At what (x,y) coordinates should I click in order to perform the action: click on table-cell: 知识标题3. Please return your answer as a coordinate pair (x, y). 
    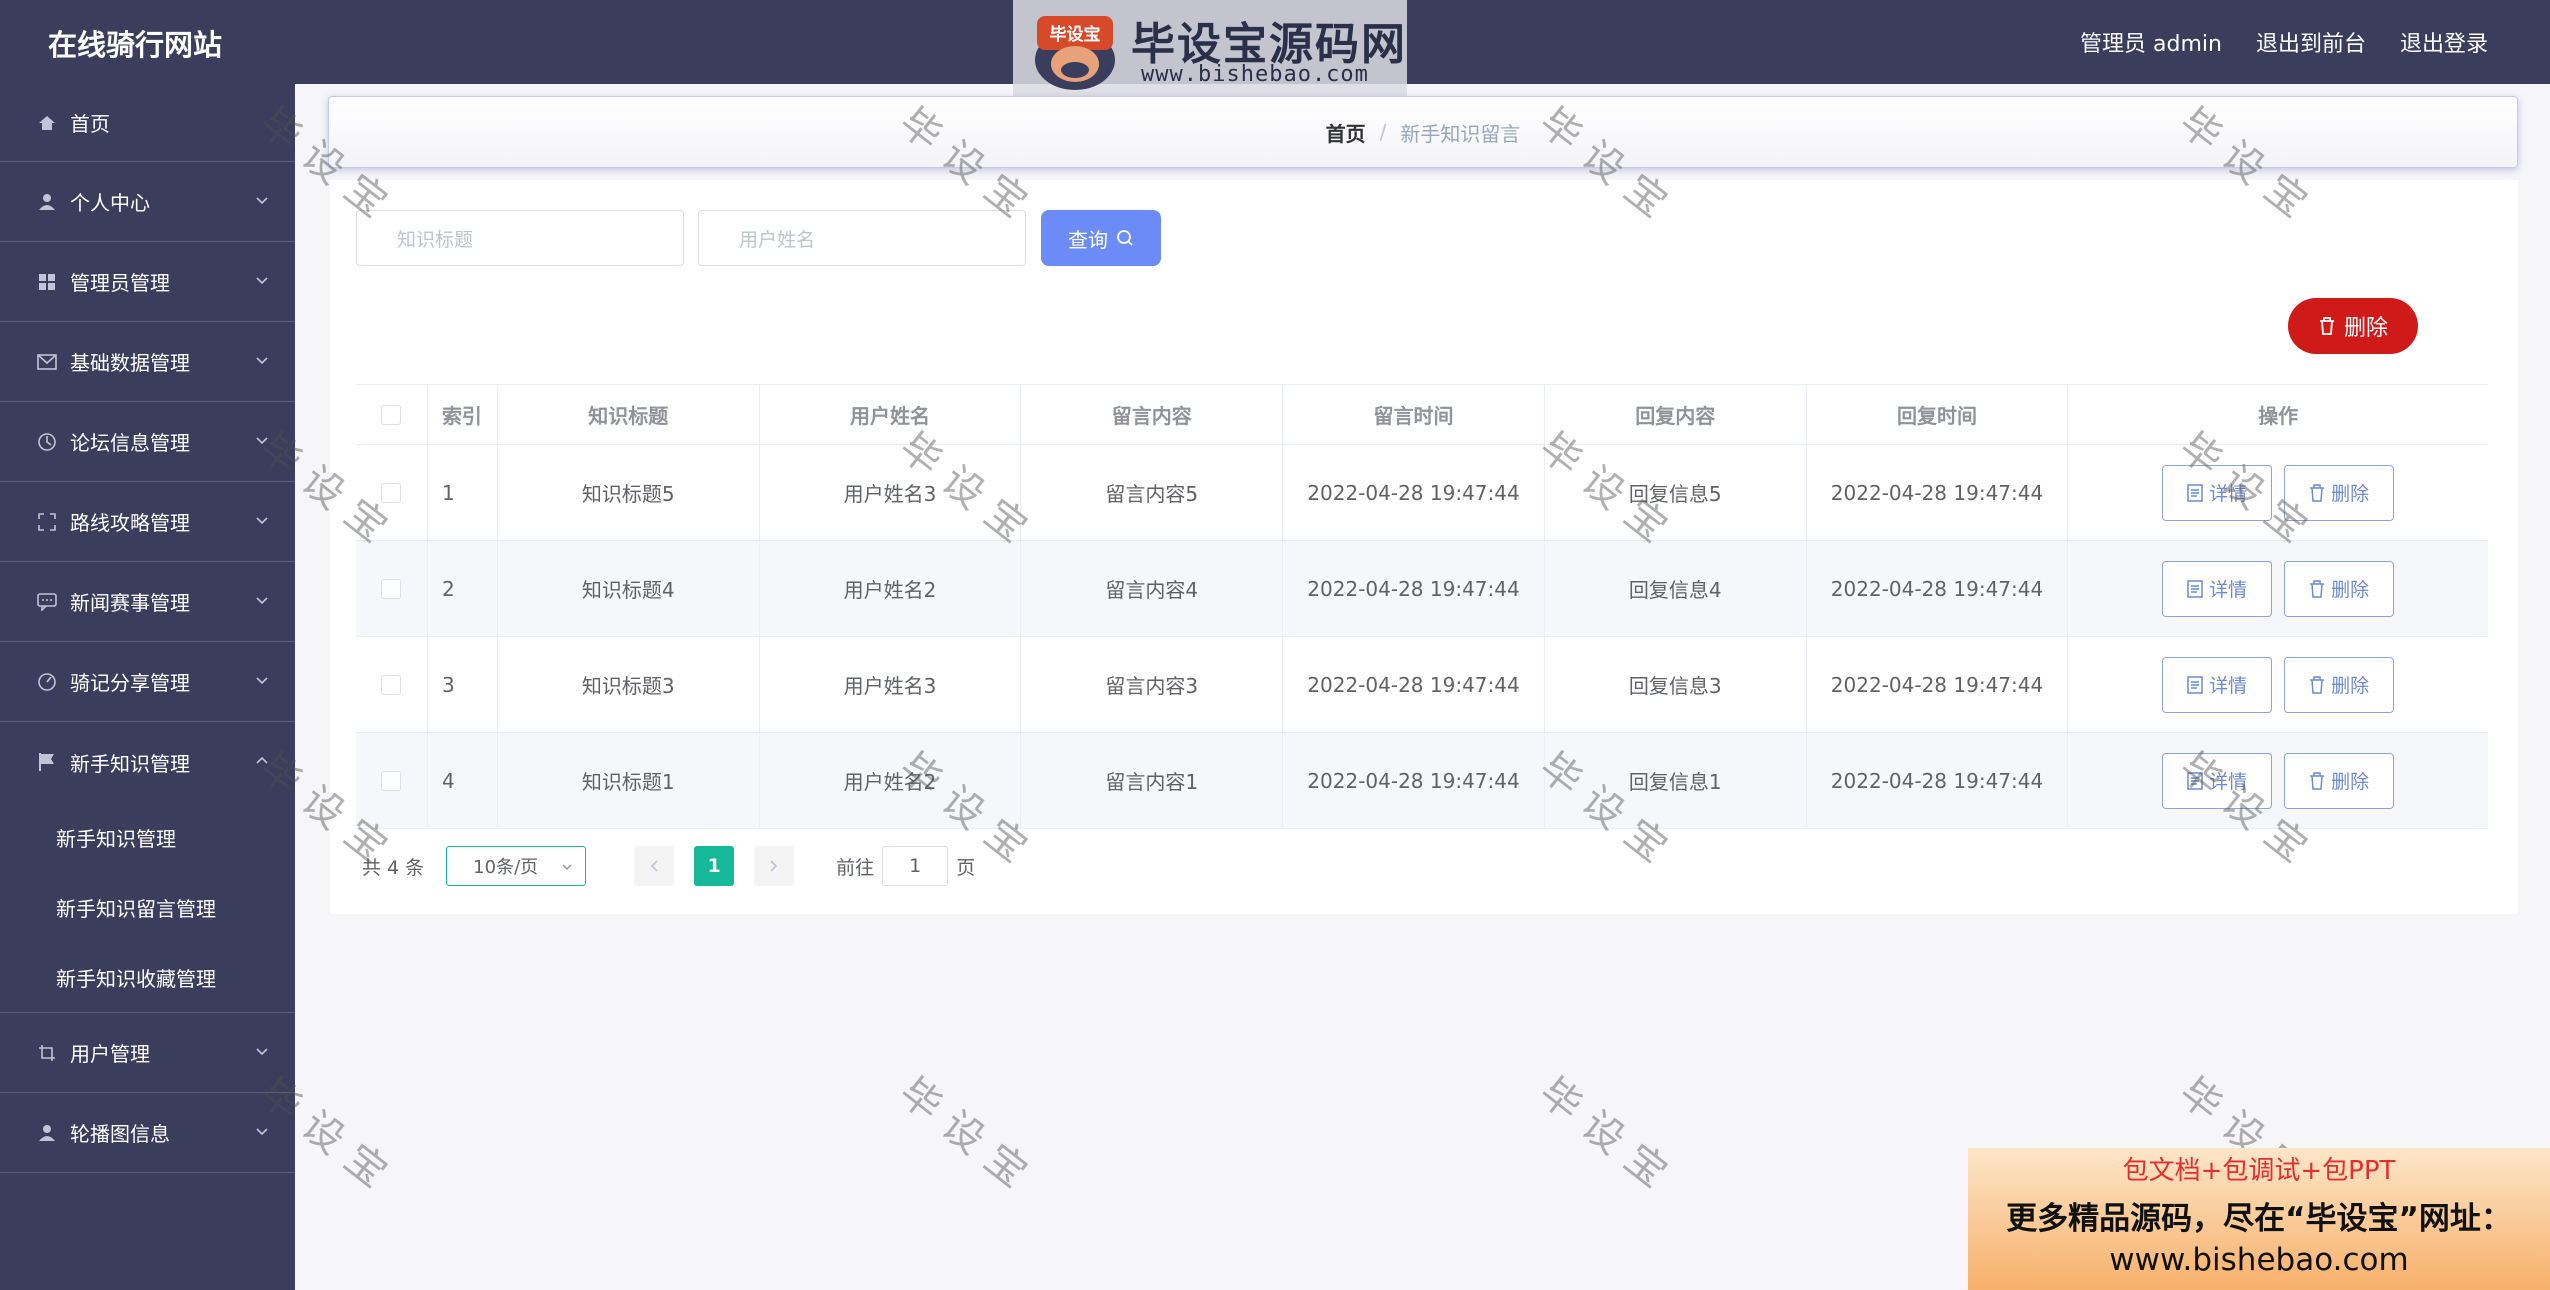
    Looking at the image, I should click on (629, 684).